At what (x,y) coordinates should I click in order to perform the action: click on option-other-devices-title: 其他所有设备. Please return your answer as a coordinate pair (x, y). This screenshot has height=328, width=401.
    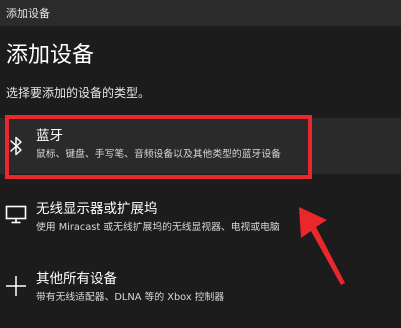
    Looking at the image, I should click on (76, 279).